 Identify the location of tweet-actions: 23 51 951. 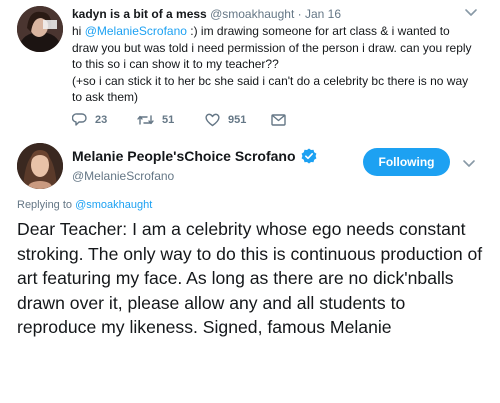
(179, 120).